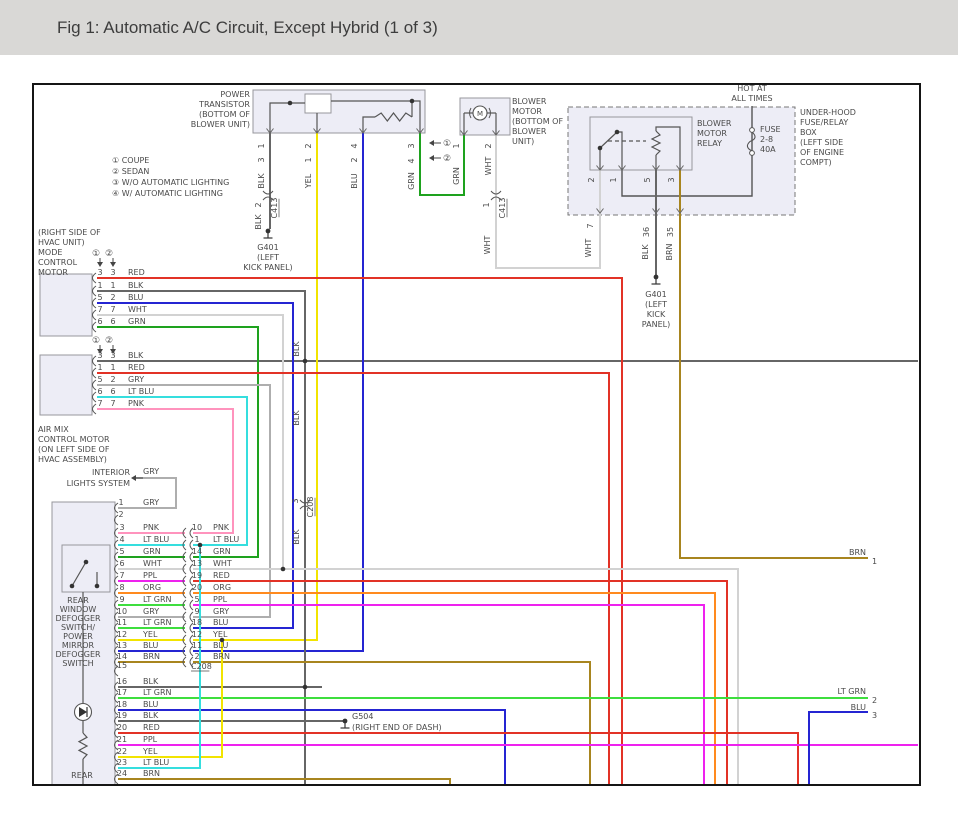  I want to click on c413_a-label: BLK, so click(258, 222).